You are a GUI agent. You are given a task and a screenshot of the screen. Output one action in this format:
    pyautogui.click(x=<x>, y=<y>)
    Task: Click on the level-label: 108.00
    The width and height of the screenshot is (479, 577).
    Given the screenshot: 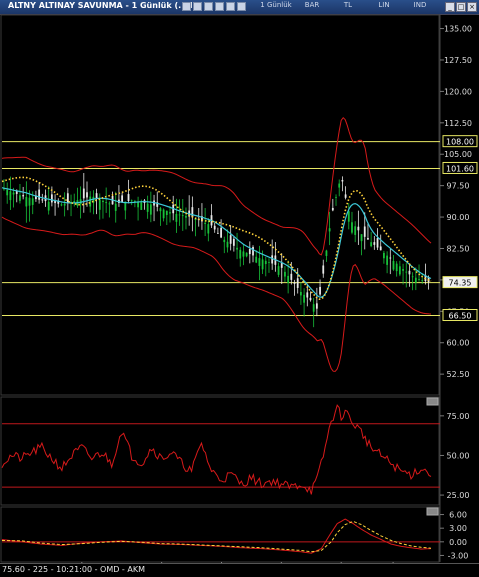 What is the action you would take?
    pyautogui.click(x=460, y=142)
    